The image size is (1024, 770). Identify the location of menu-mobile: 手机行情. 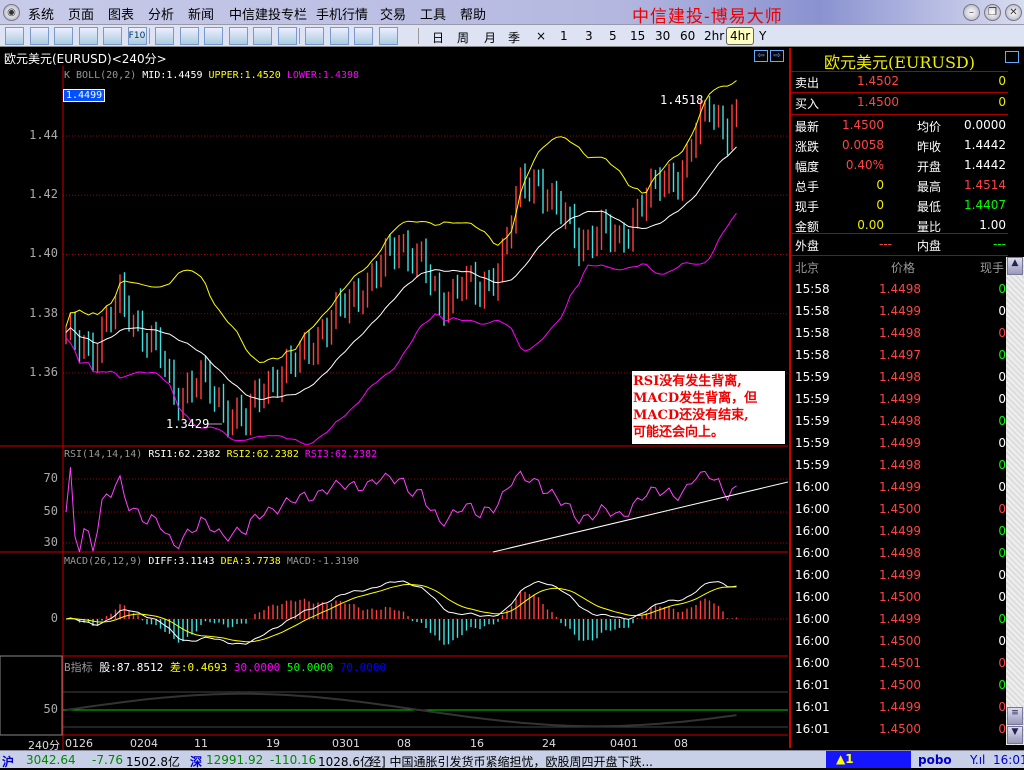
(342, 13).